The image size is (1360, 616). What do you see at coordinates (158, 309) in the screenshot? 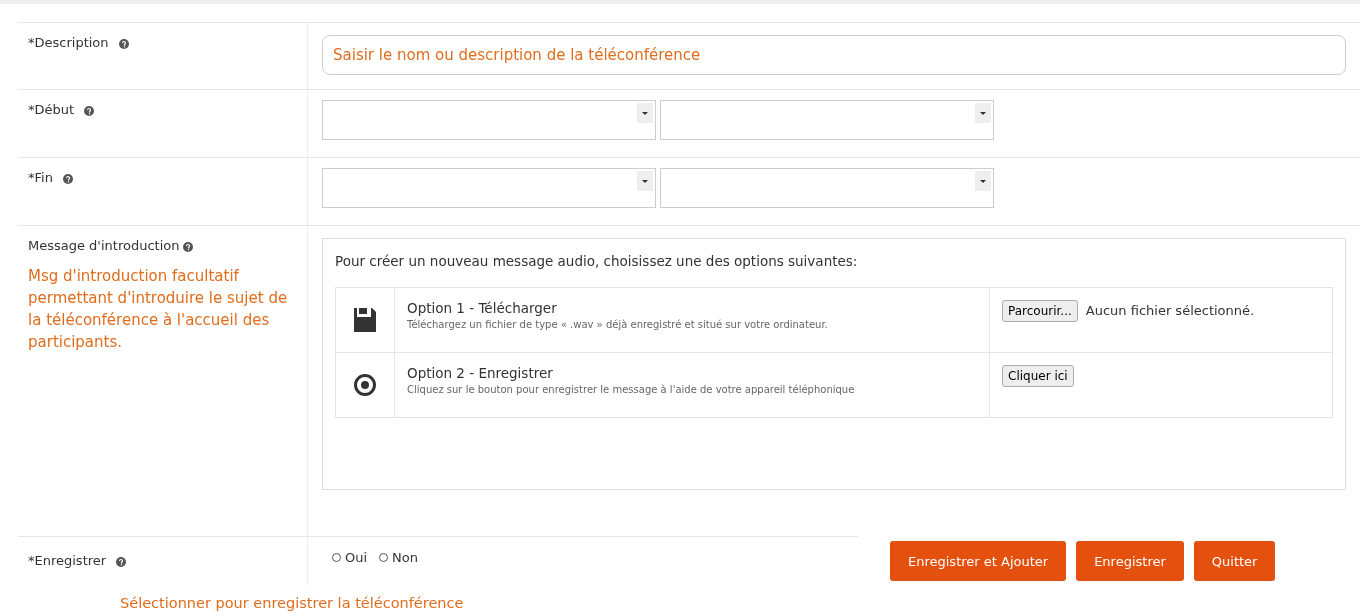
I see `annotation-text: Msg d'introduction facultatif permettant d'introduire le sujet de la téléconférence à l'accueil des participants.` at bounding box center [158, 309].